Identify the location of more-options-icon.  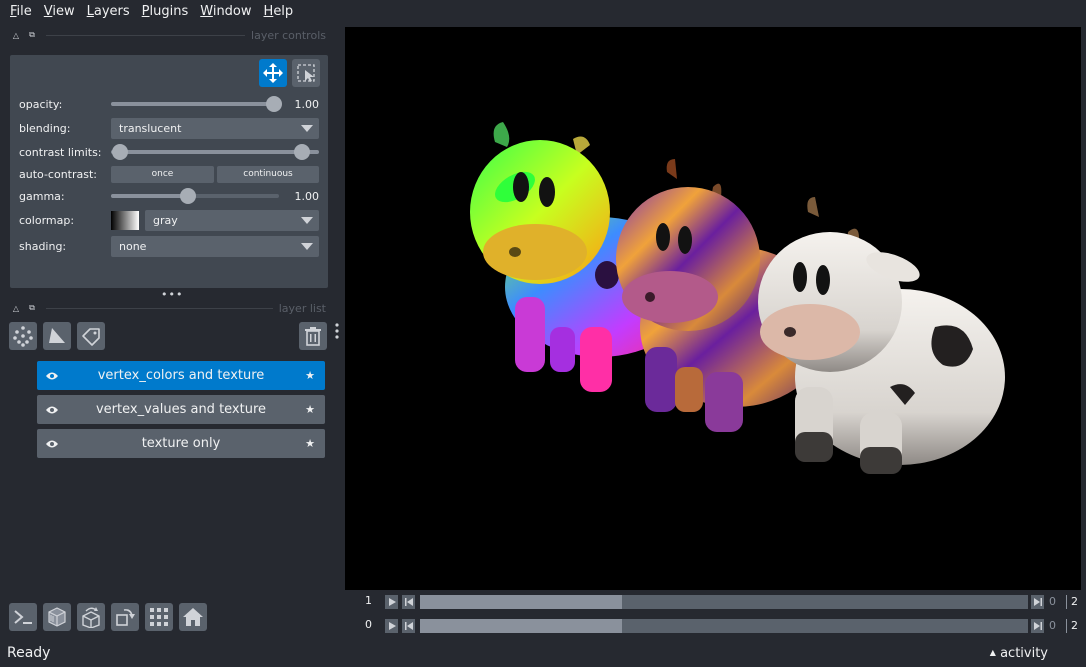
(337, 334).